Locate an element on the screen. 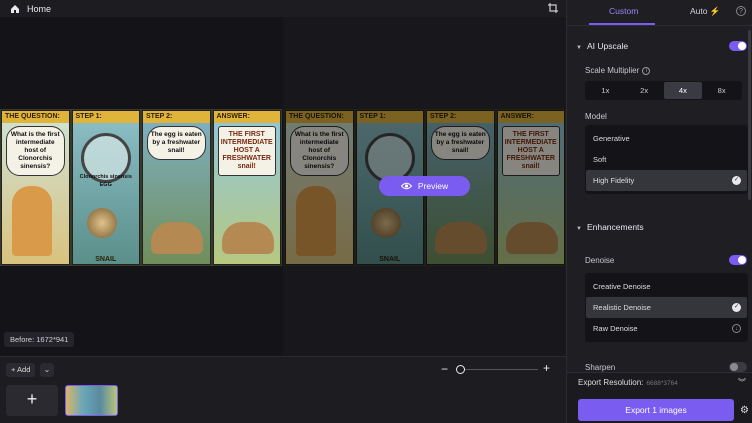  scale-multiplier-label: Scale Multiplier i is located at coordinates (618, 70).